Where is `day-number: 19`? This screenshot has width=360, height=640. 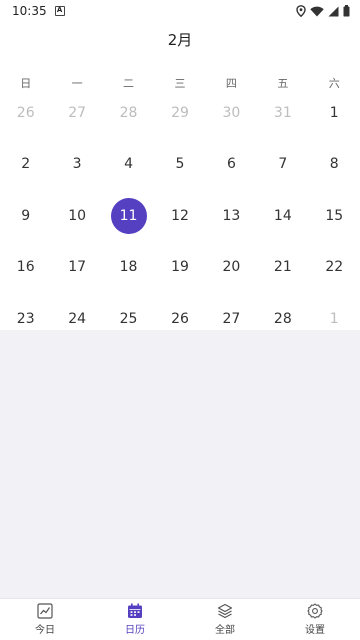
day-number: 19 is located at coordinates (180, 267).